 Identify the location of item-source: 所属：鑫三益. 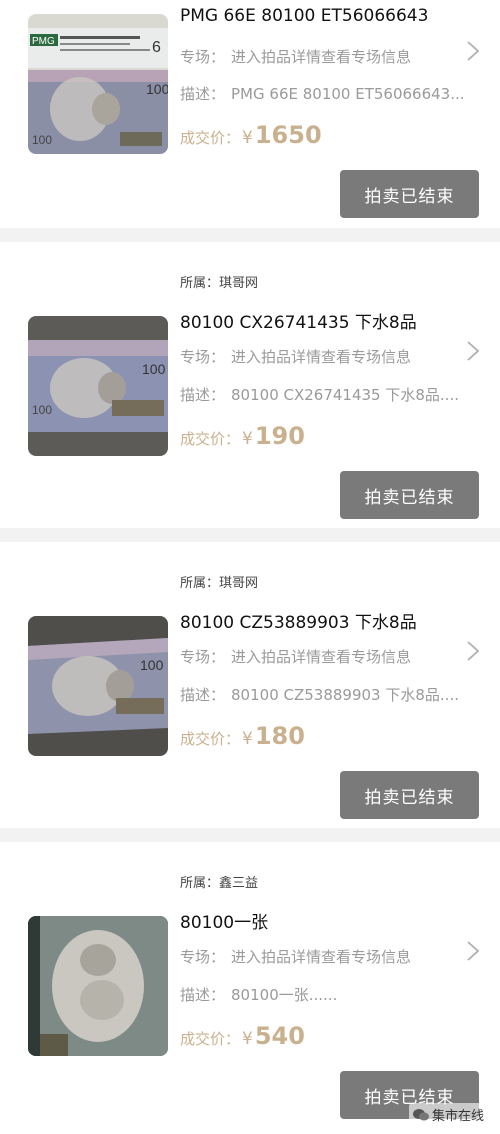
(219, 881).